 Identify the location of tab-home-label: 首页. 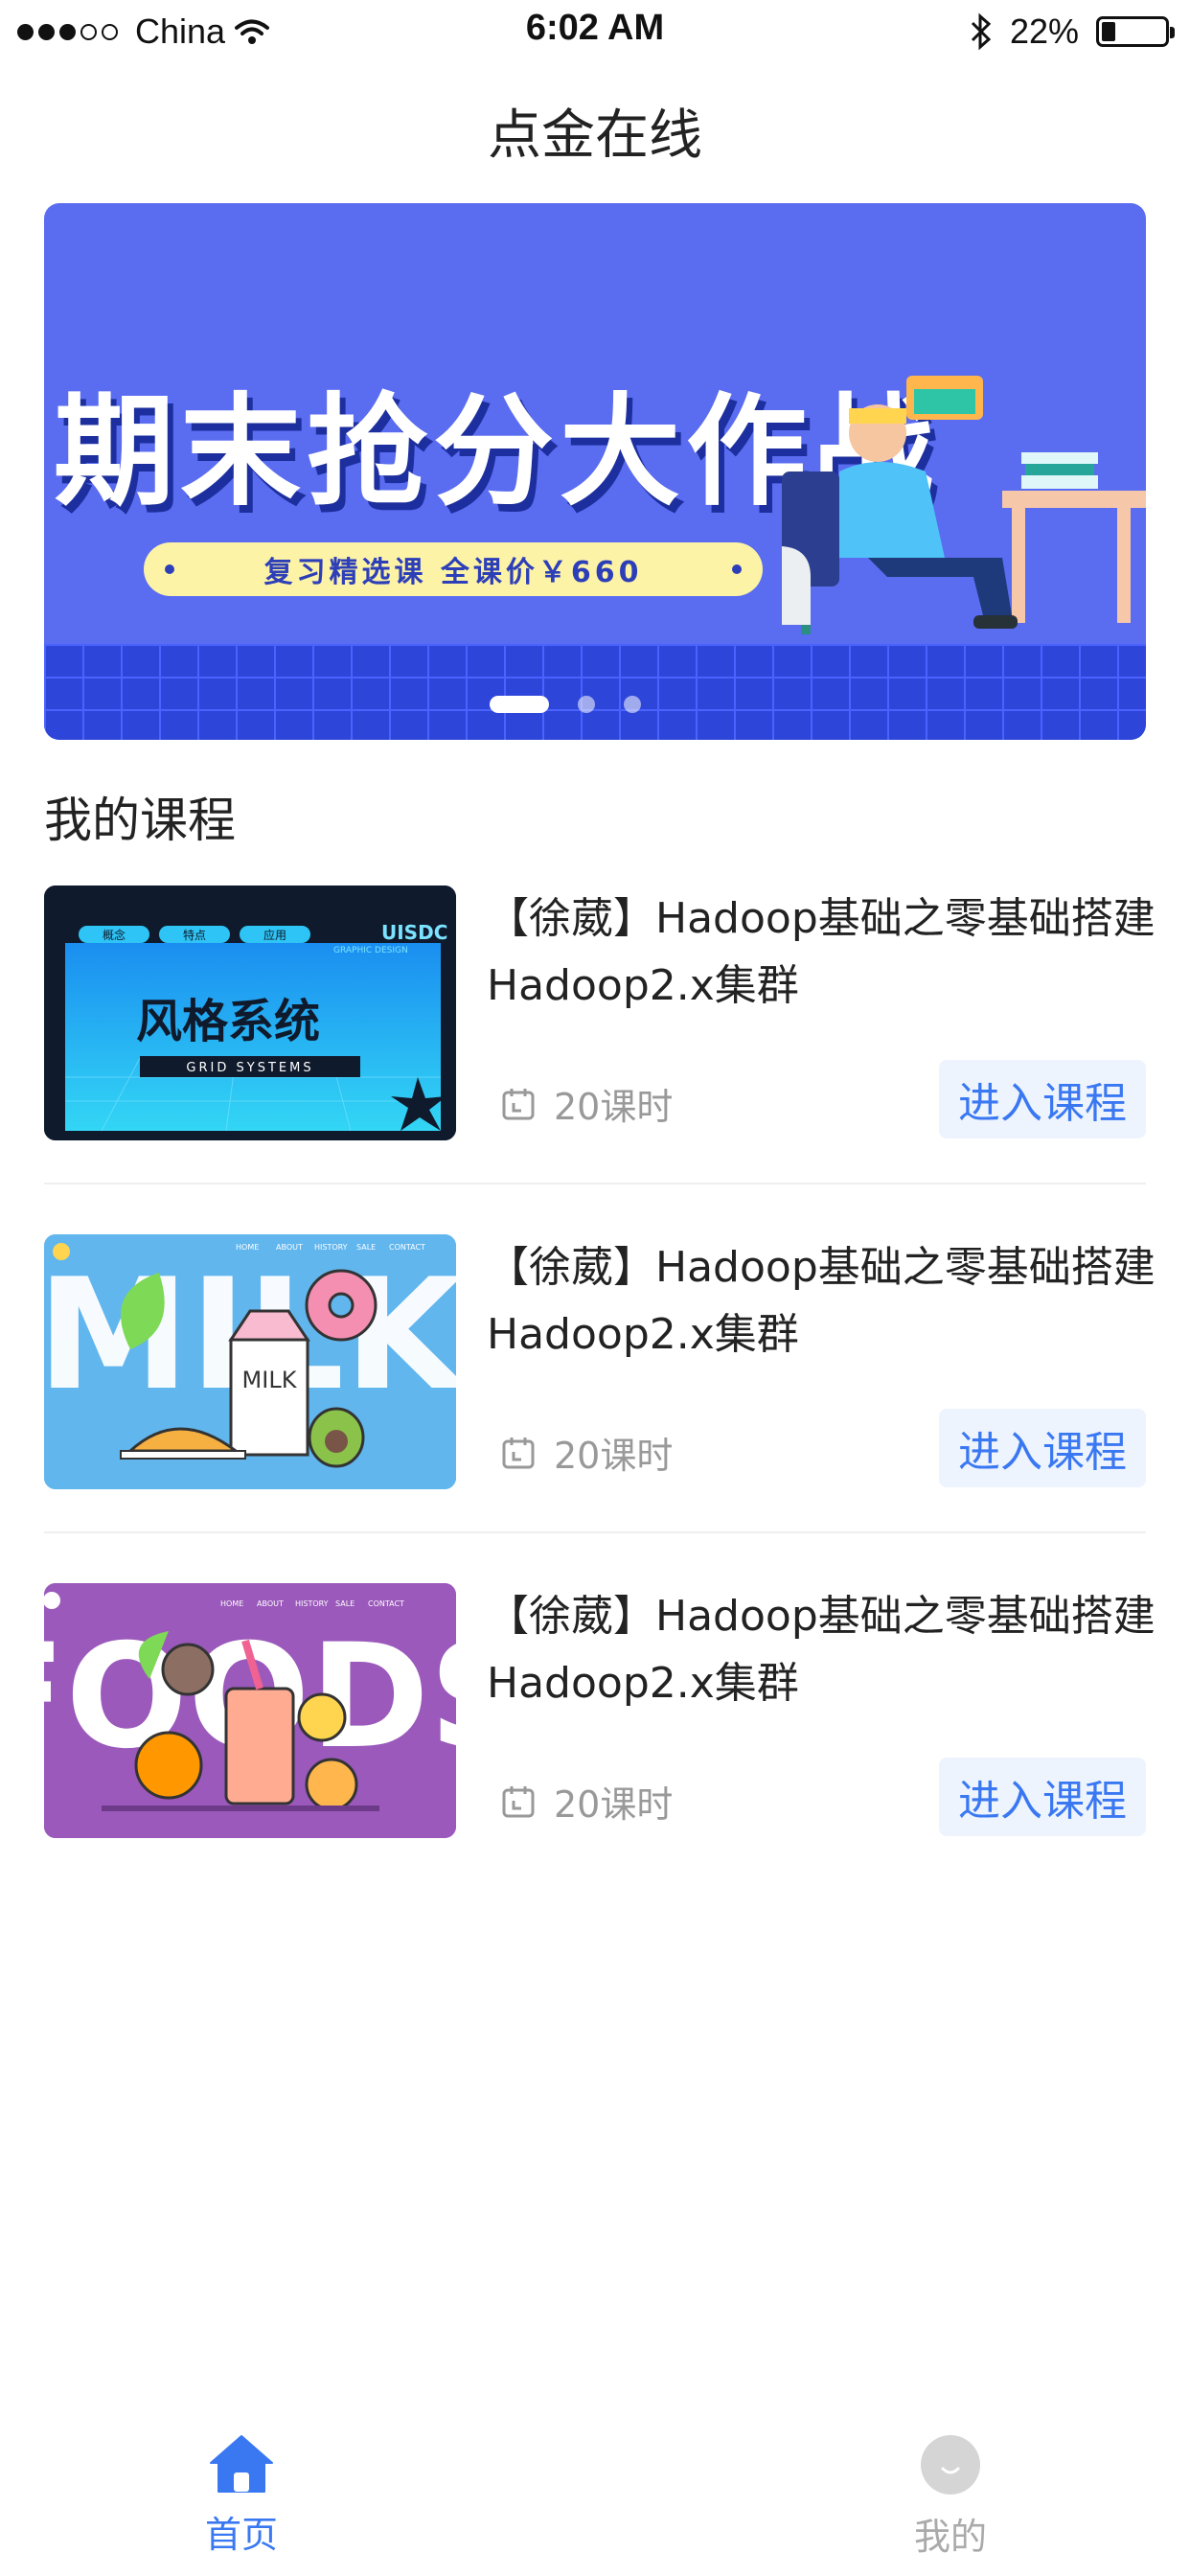
(241, 2535).